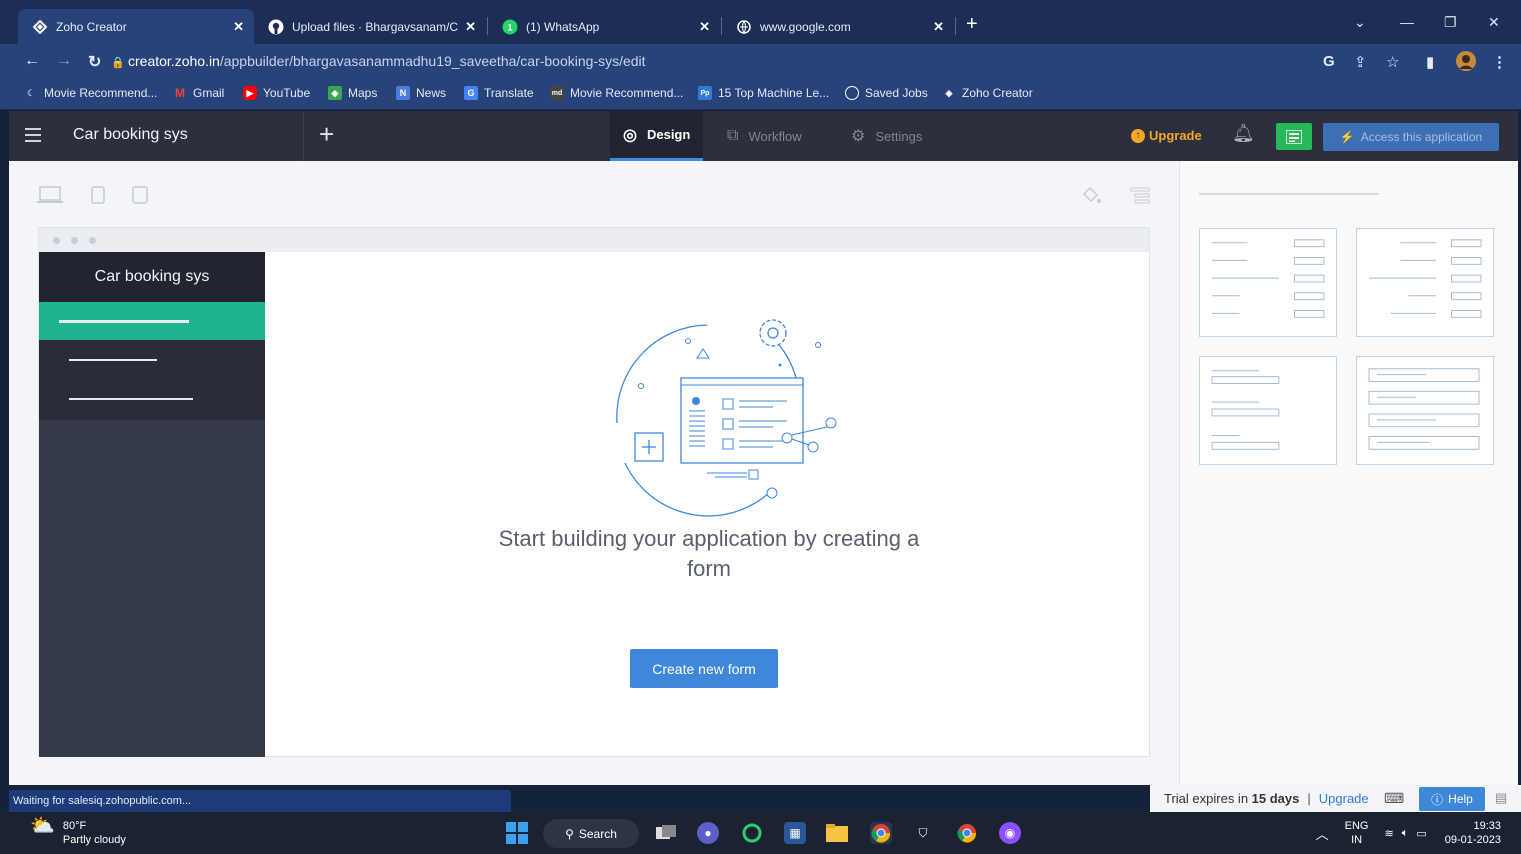  I want to click on tab-design: ◎ Design, so click(657, 136).